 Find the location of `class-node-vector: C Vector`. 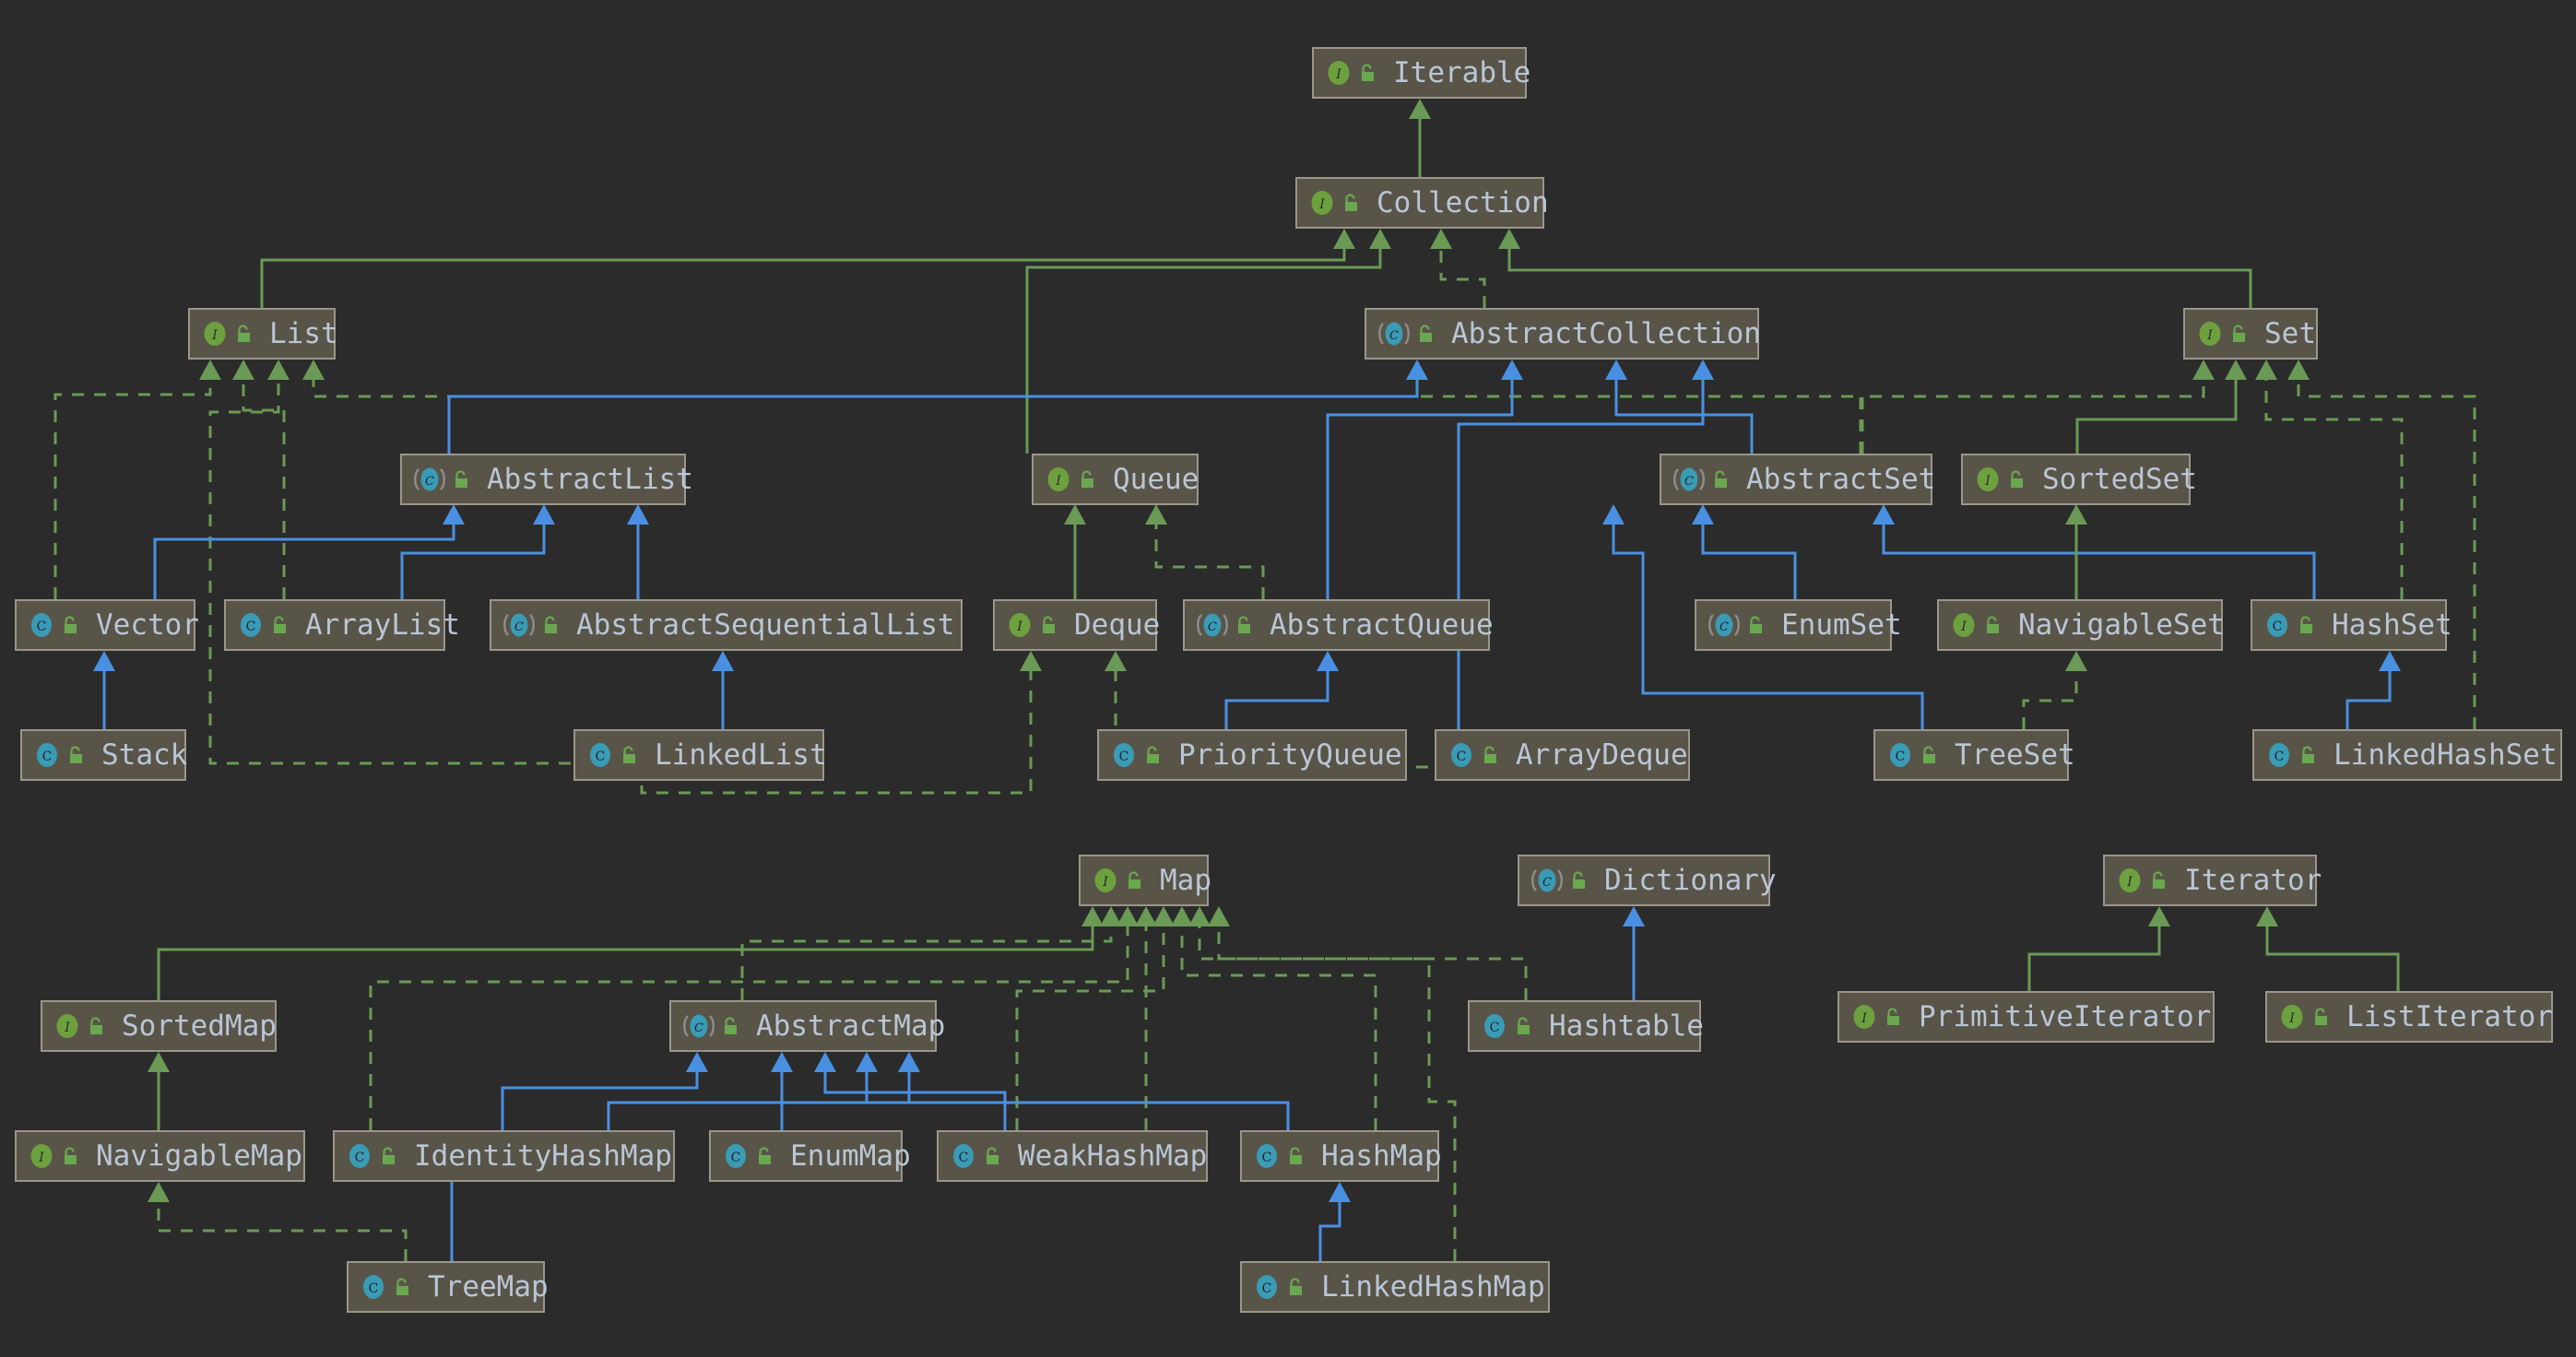

class-node-vector: C Vector is located at coordinates (107, 625).